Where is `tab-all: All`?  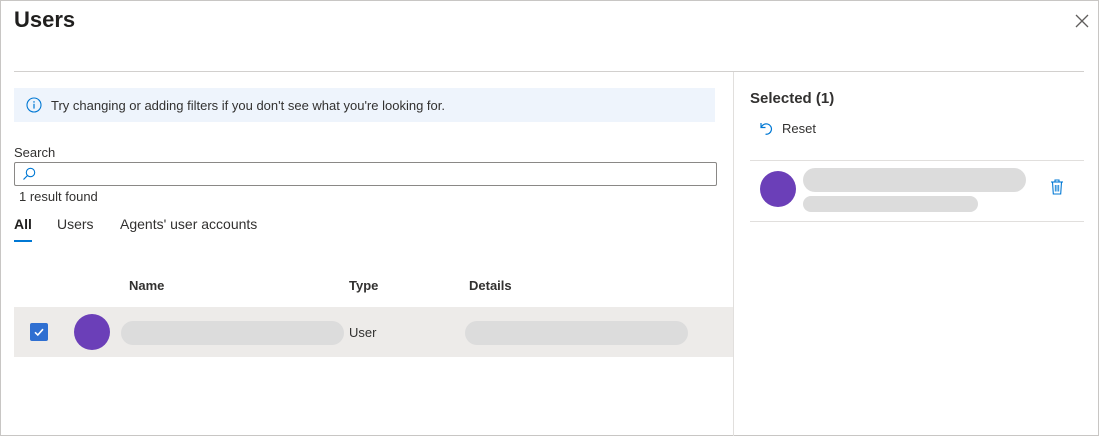 tab-all: All is located at coordinates (23, 224).